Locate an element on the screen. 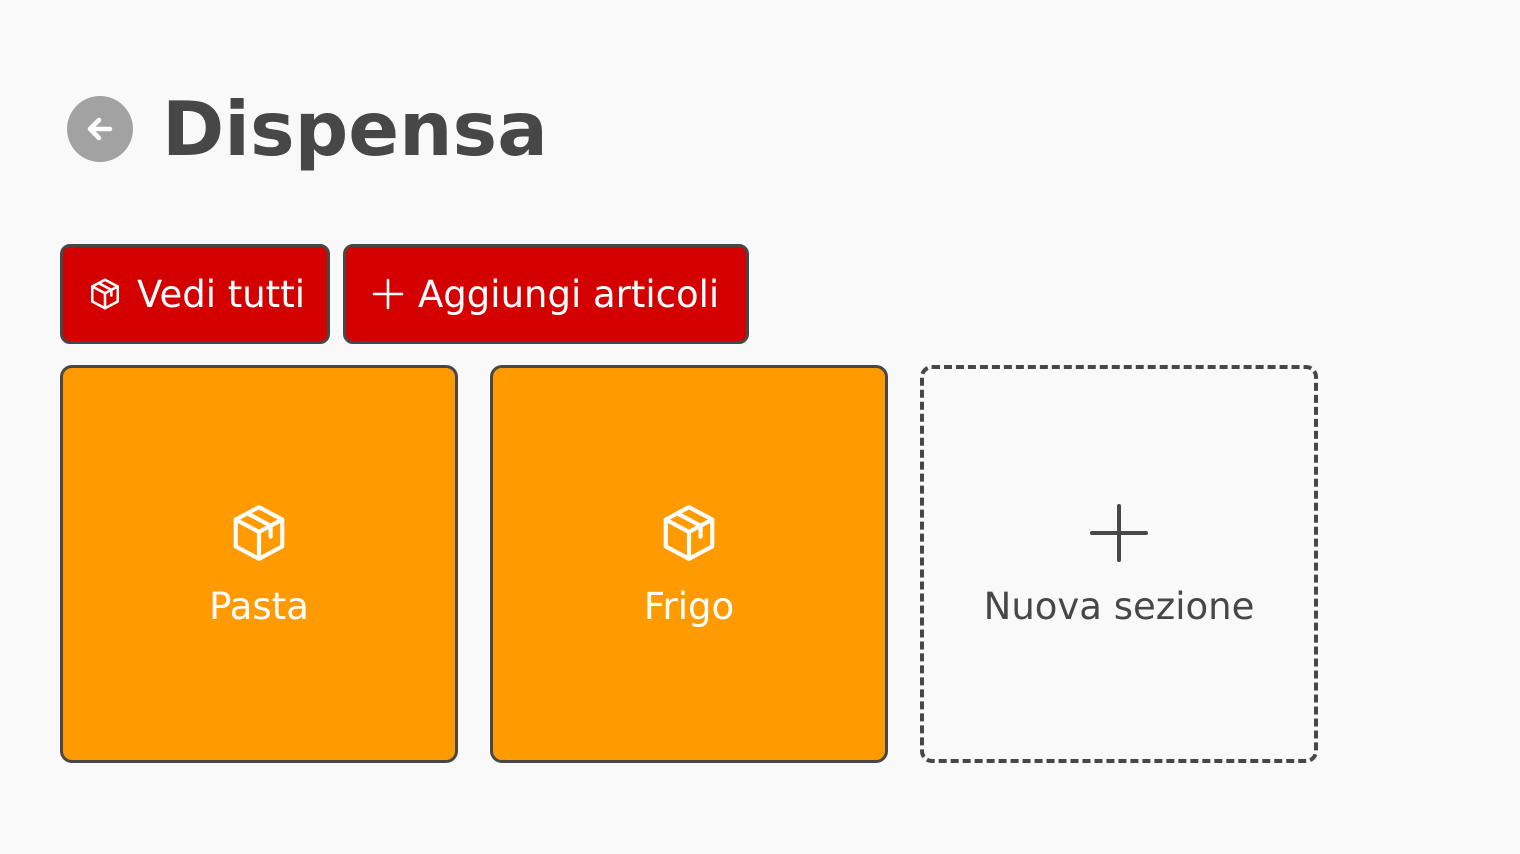  new-section-tile: Nuova sezione is located at coordinates (1119, 564).